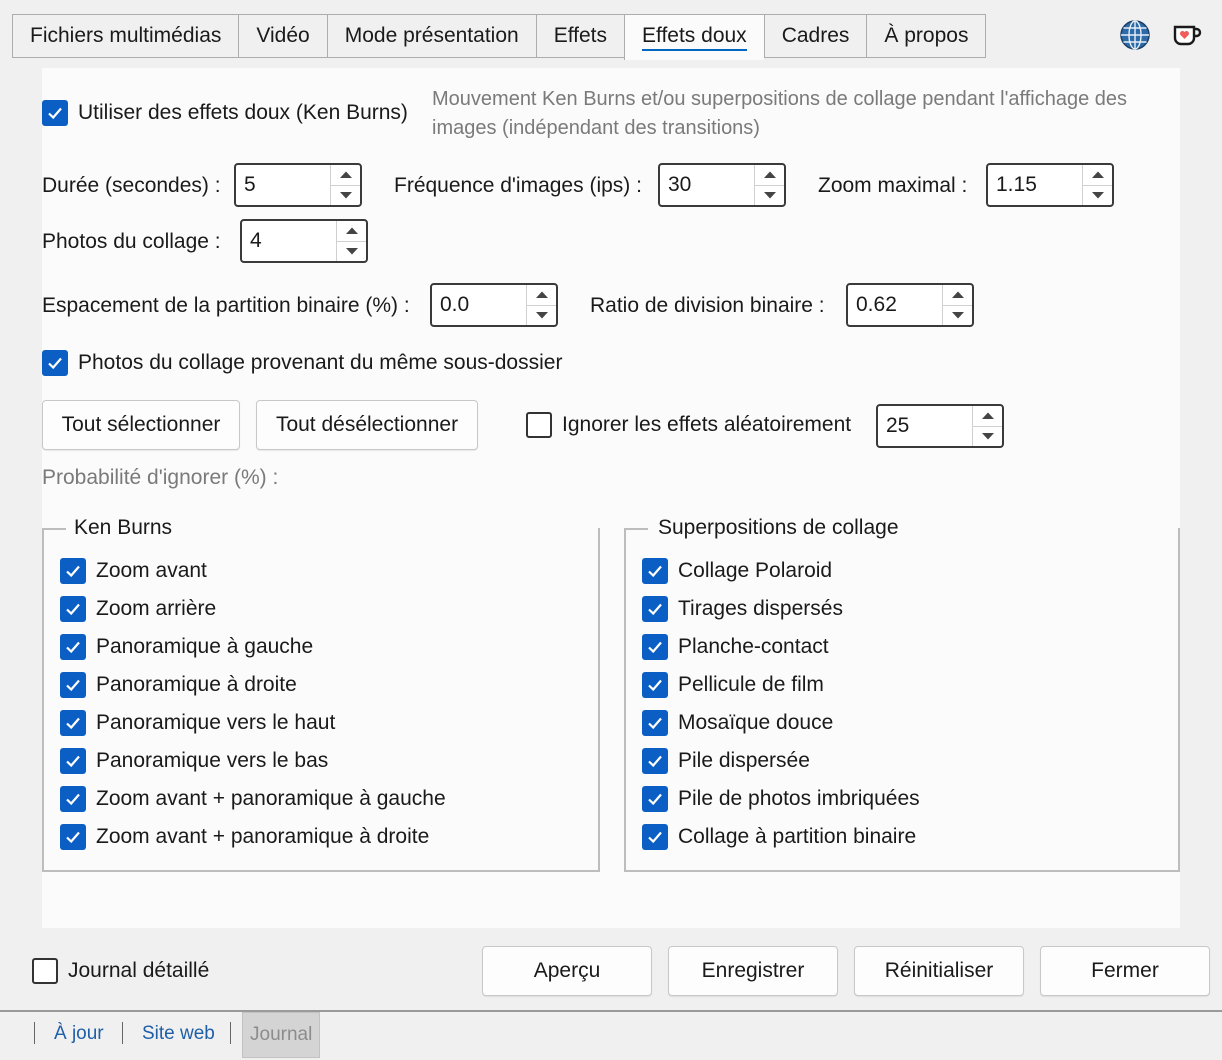 This screenshot has width=1222, height=1060. Describe the element at coordinates (243, 112) in the screenshot. I see `use-soft-effects-label: Utiliser des effets doux (Ken Burns)` at that location.